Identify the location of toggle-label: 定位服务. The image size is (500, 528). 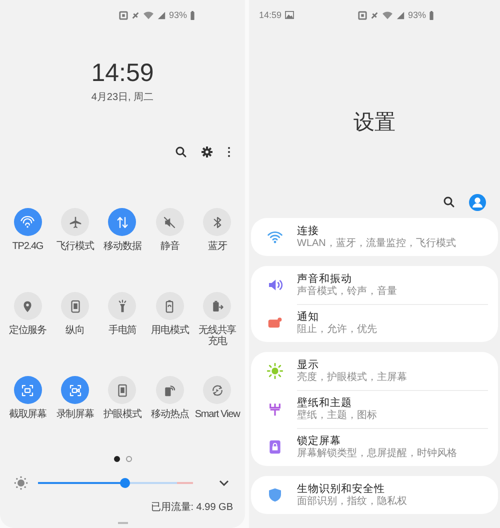
(28, 330).